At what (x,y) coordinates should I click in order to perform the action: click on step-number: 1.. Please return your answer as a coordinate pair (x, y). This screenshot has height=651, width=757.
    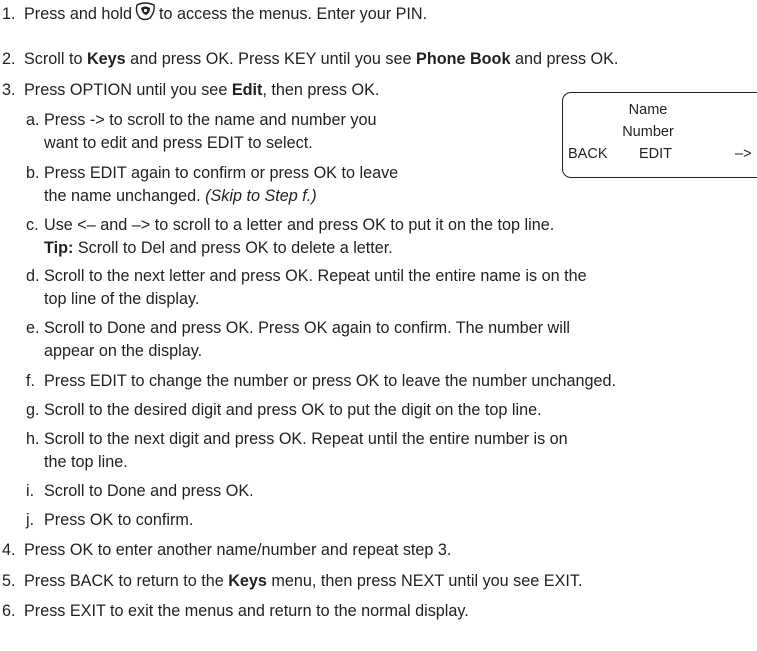
    Looking at the image, I should click on (9, 14).